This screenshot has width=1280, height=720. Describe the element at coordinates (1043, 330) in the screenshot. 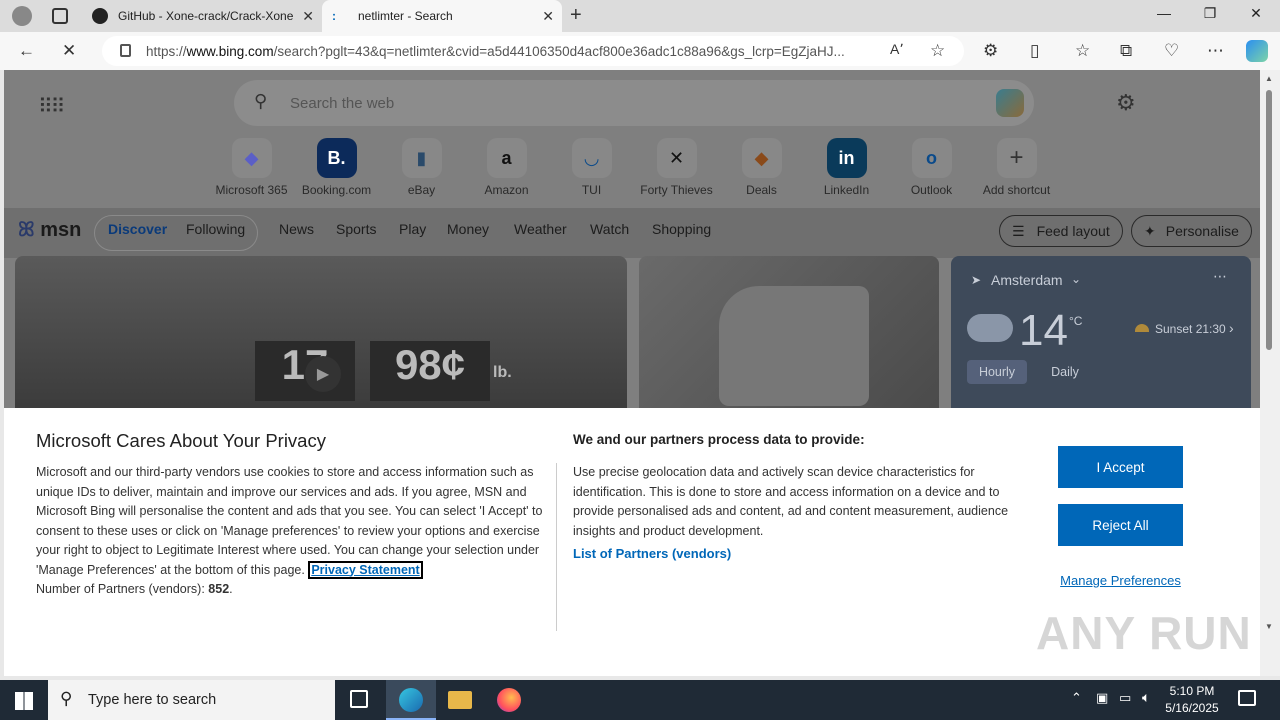

I see `weather-temp: 14` at that location.